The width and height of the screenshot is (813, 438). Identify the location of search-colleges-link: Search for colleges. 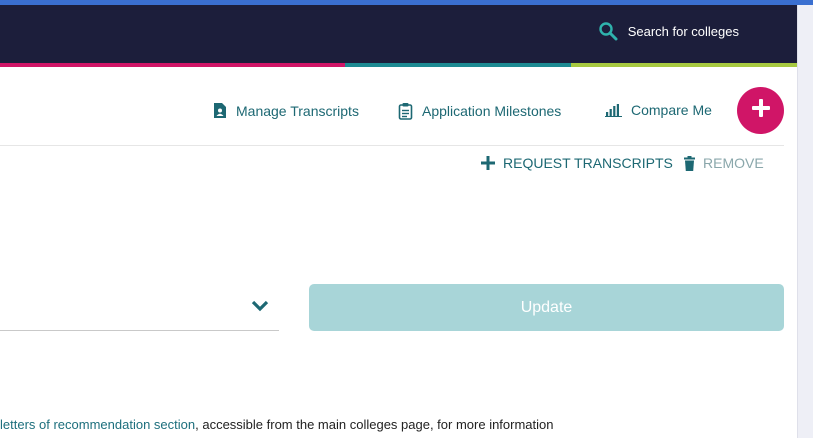
(668, 31).